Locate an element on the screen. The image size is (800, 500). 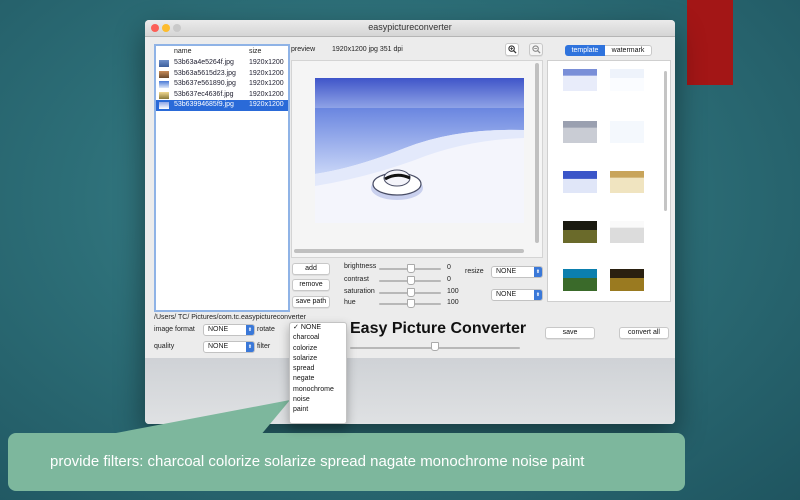
save-path-button: save path is located at coordinates (311, 302).